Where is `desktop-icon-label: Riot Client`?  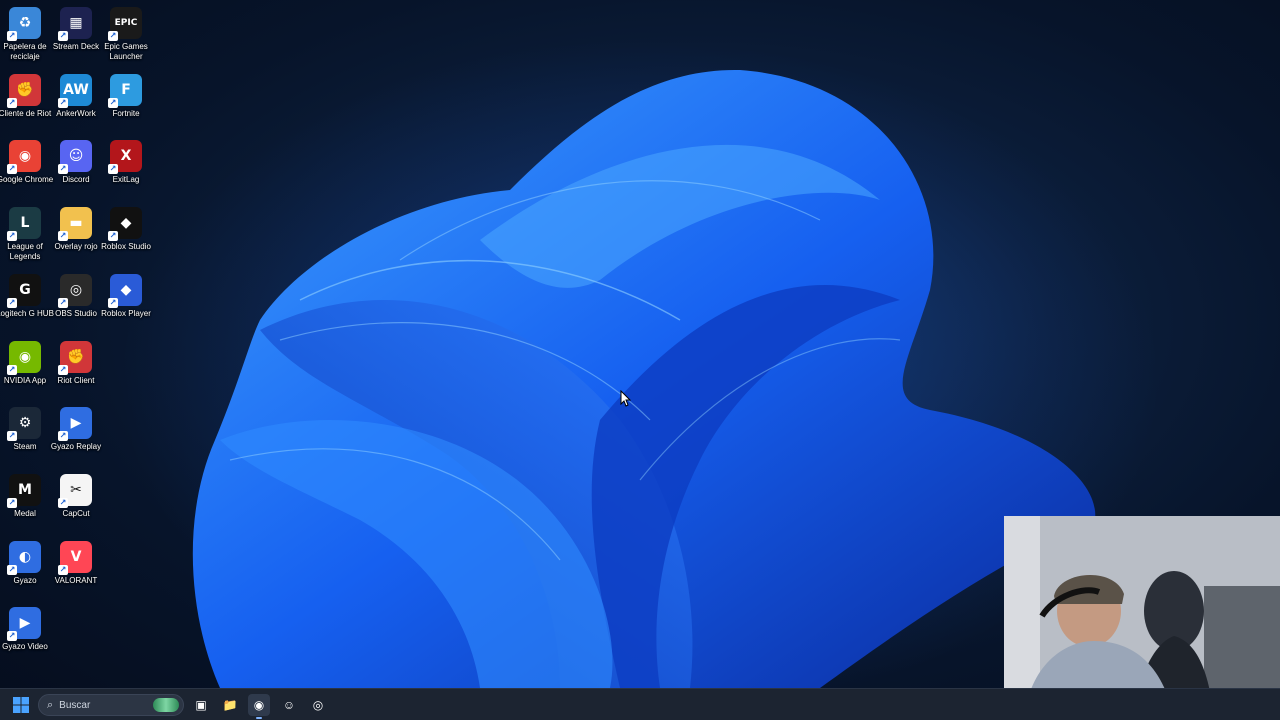
desktop-icon-label: Riot Client is located at coordinates (76, 380).